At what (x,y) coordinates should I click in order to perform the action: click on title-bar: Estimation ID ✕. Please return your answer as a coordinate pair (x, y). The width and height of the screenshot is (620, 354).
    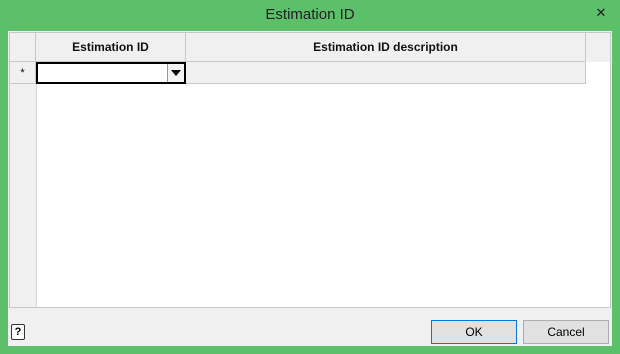
    Looking at the image, I should click on (310, 16).